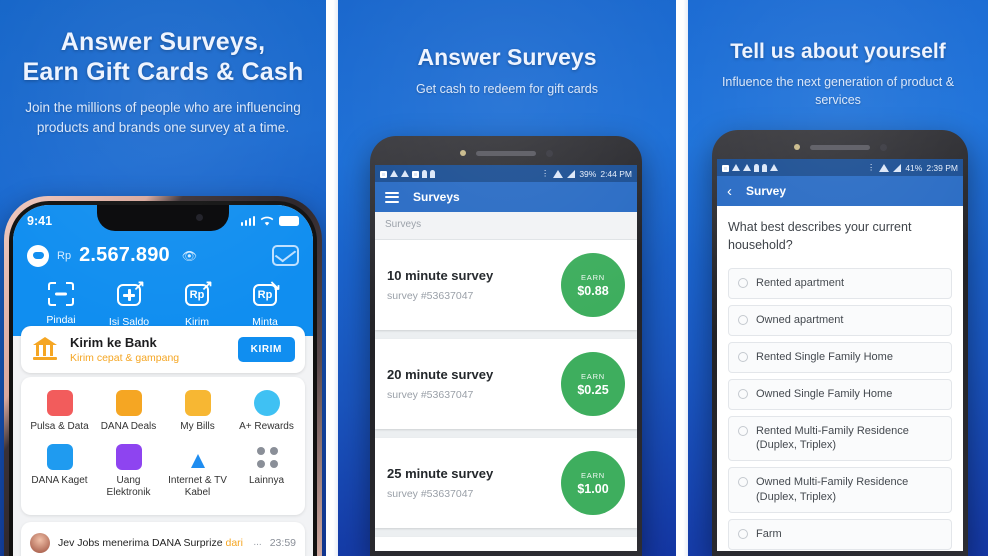  I want to click on earn-value: $0.25, so click(593, 389).